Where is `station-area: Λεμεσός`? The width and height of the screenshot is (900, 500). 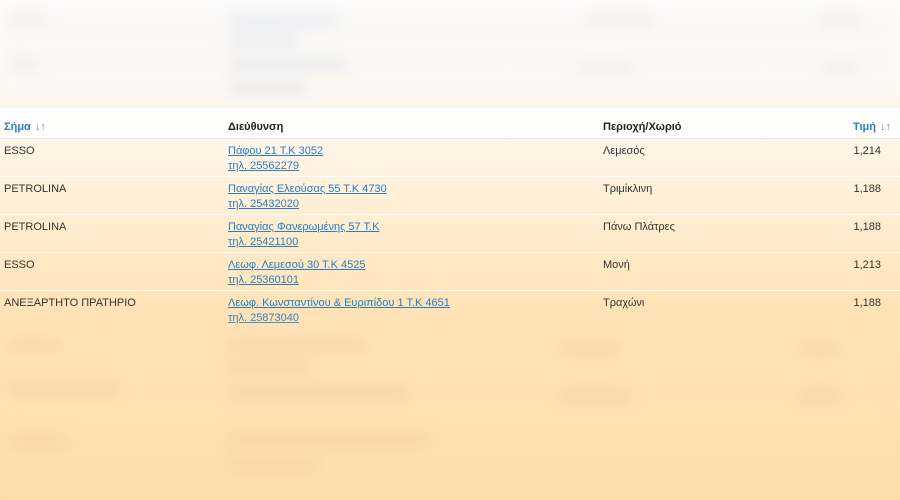
station-area: Λεμεσός is located at coordinates (624, 151).